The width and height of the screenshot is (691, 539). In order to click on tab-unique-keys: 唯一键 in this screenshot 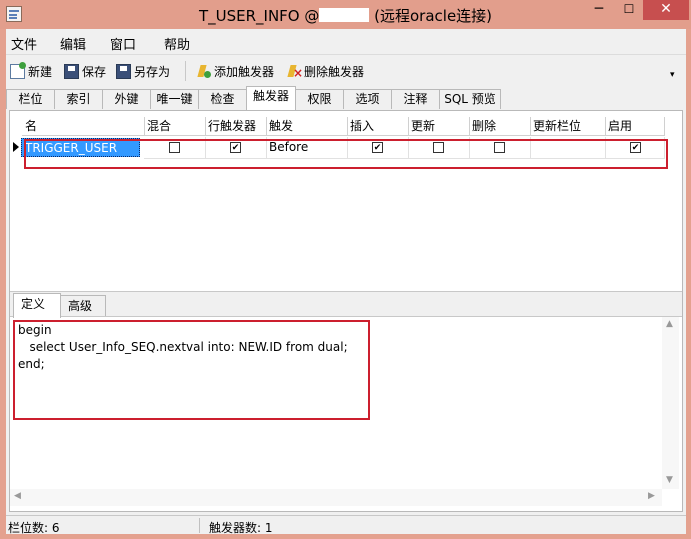, I will do `click(174, 99)`.